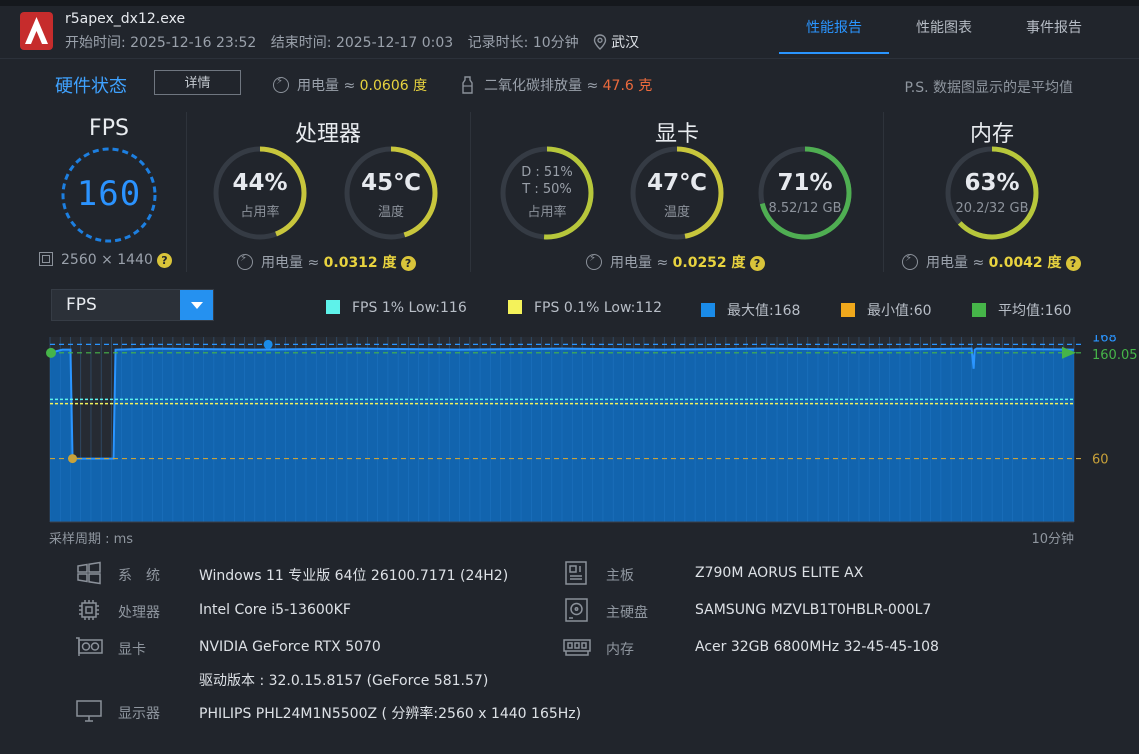 This screenshot has height=754, width=1139. I want to click on fps-gauge: 160, so click(109, 195).